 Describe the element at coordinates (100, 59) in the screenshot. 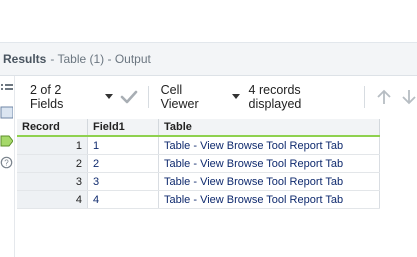

I see `results-subtitle: - Table (1) - Output` at that location.